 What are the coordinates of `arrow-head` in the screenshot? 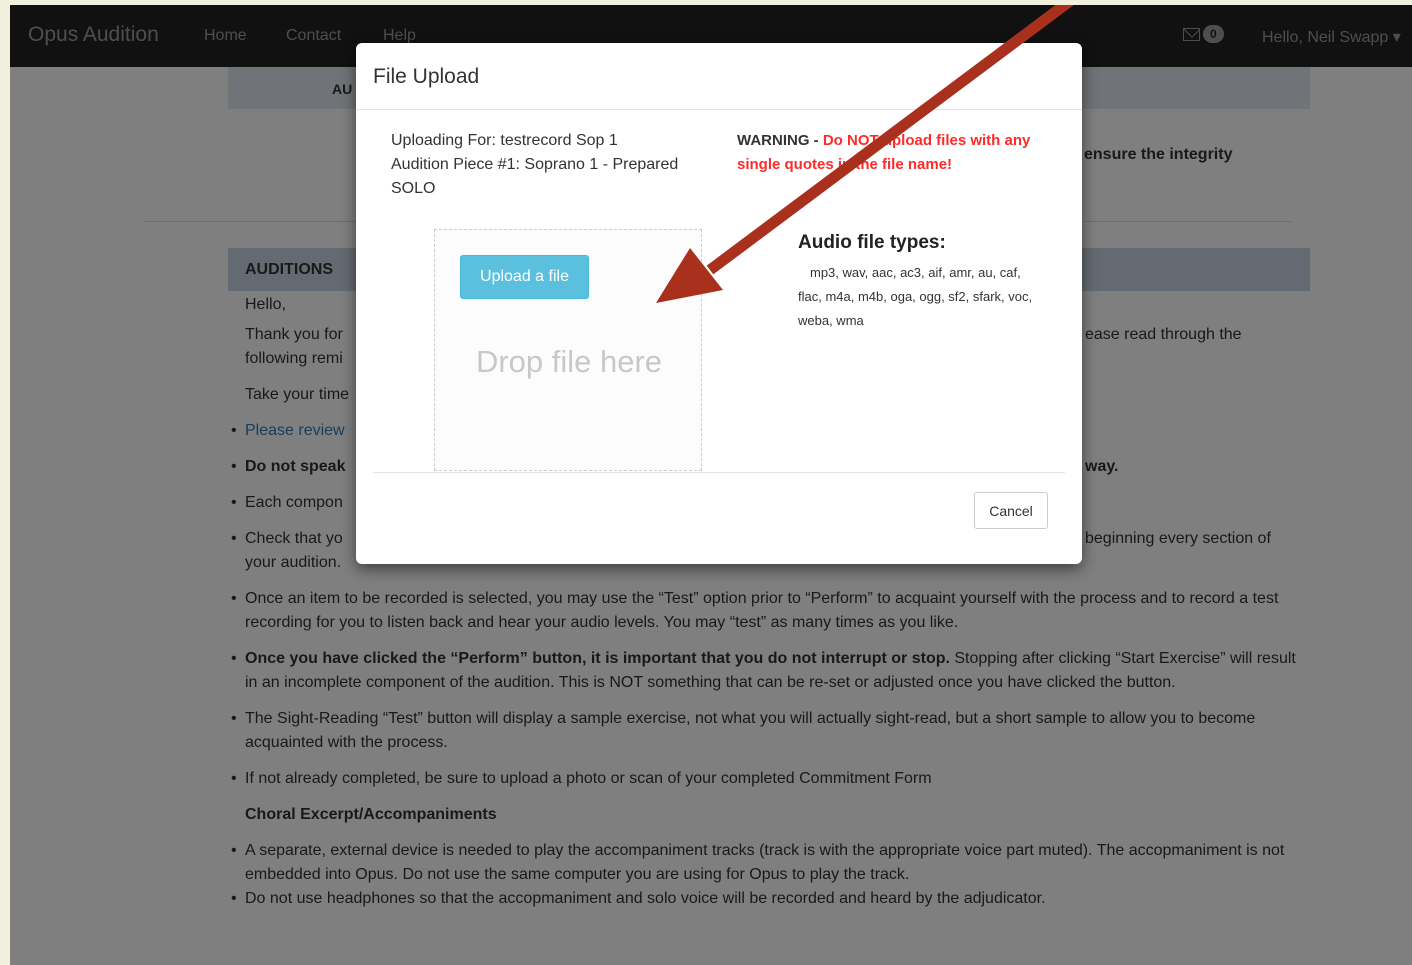 It's located at (689, 275).